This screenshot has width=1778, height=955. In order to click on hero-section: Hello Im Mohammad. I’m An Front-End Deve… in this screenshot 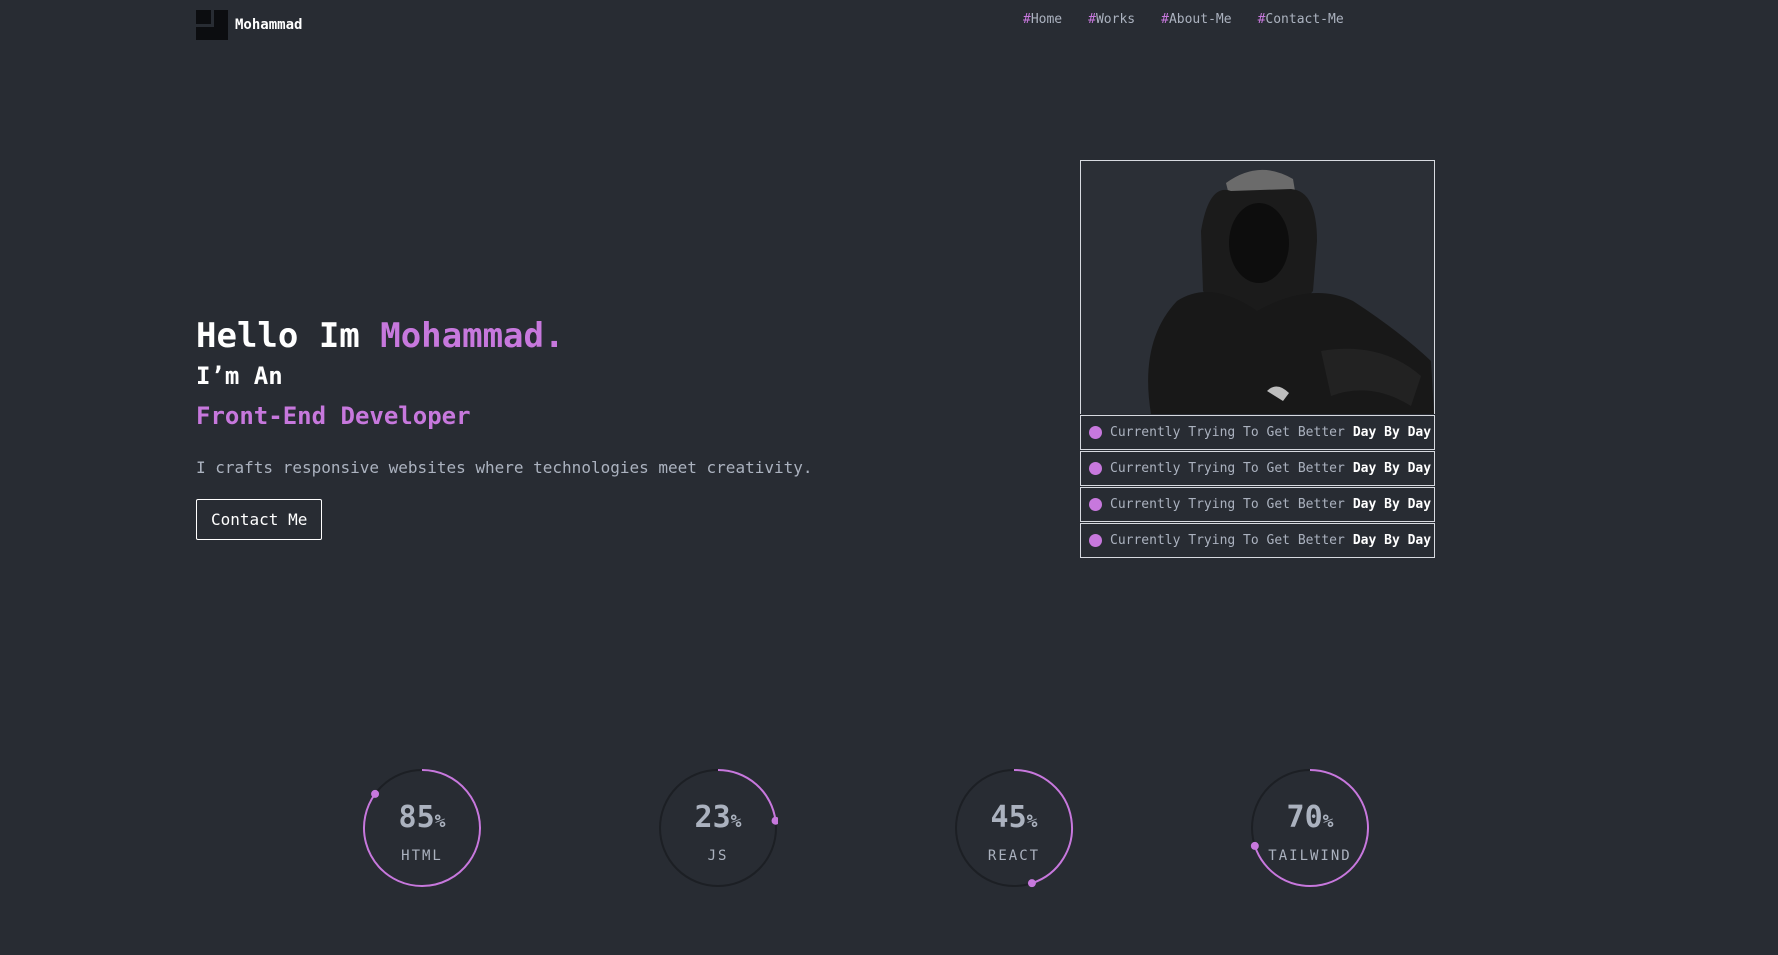, I will do `click(504, 428)`.